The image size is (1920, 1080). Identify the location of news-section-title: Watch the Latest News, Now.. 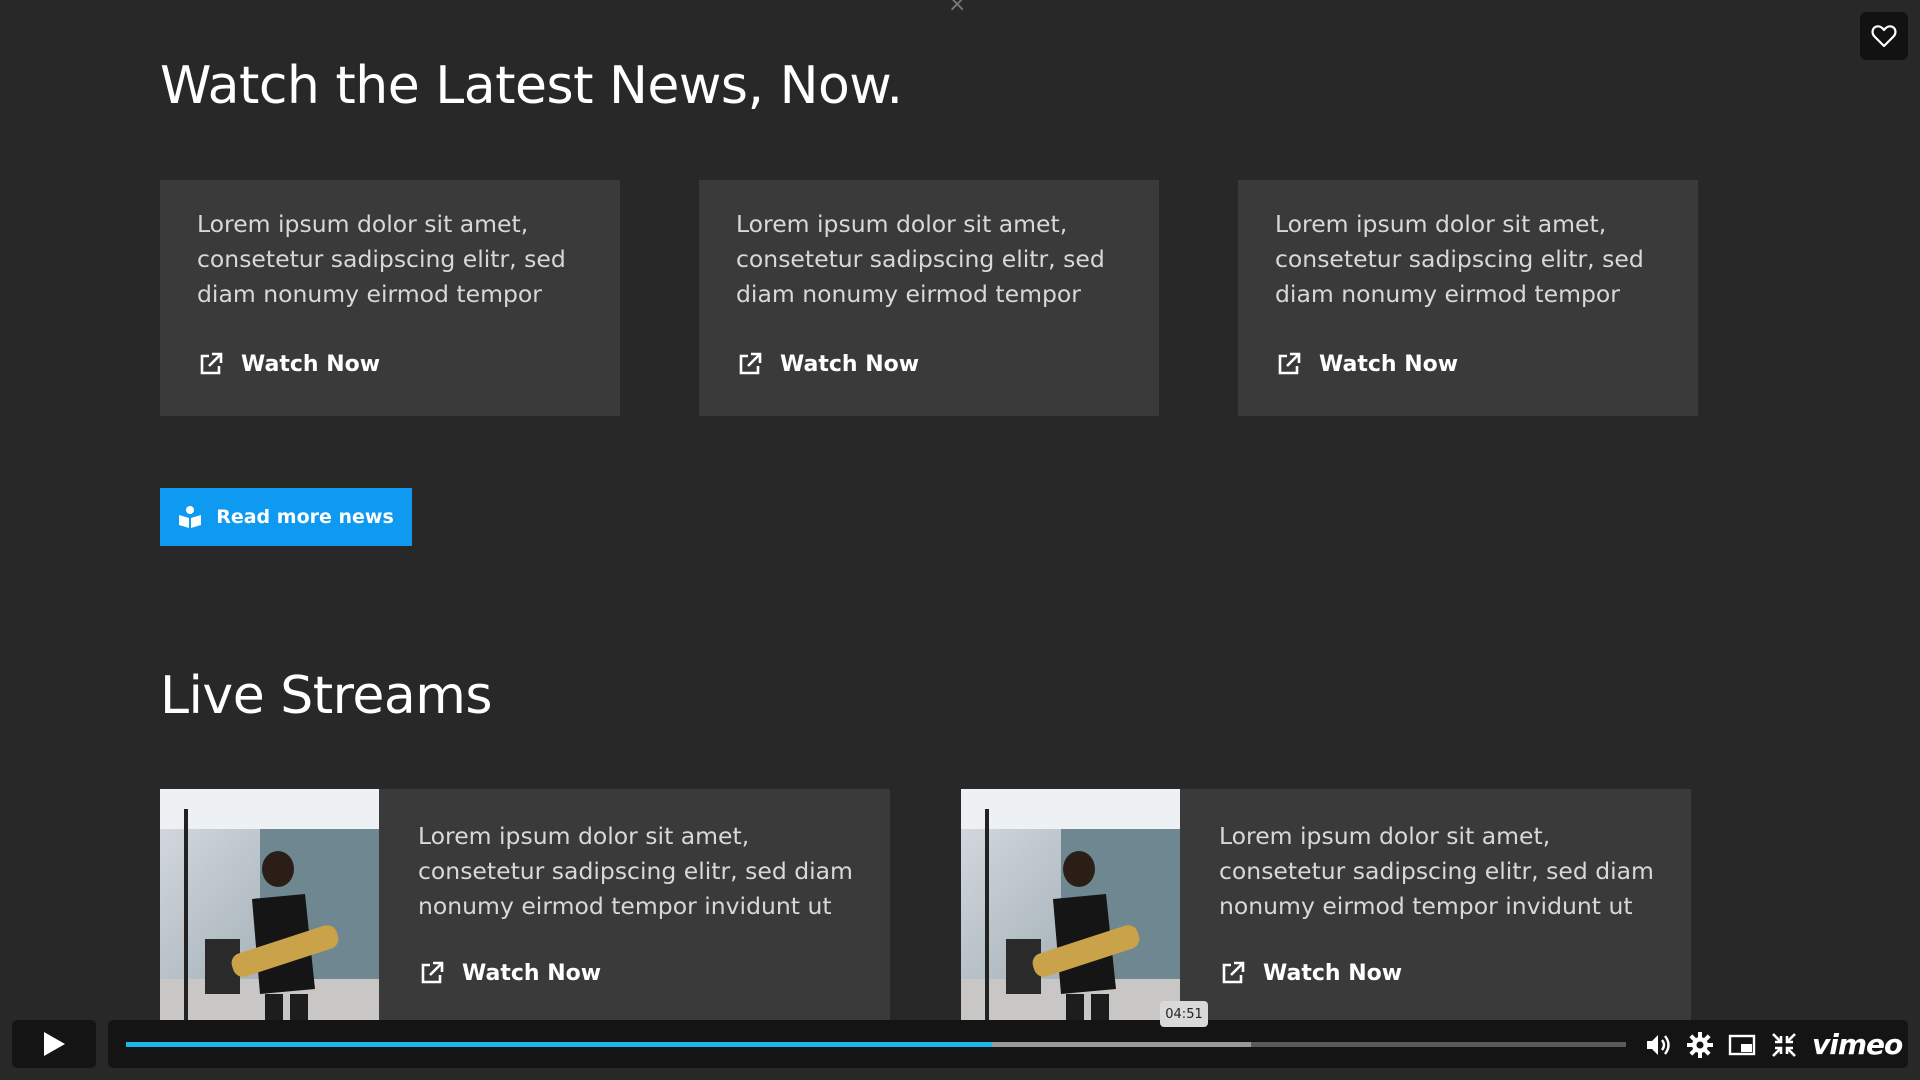
(531, 86).